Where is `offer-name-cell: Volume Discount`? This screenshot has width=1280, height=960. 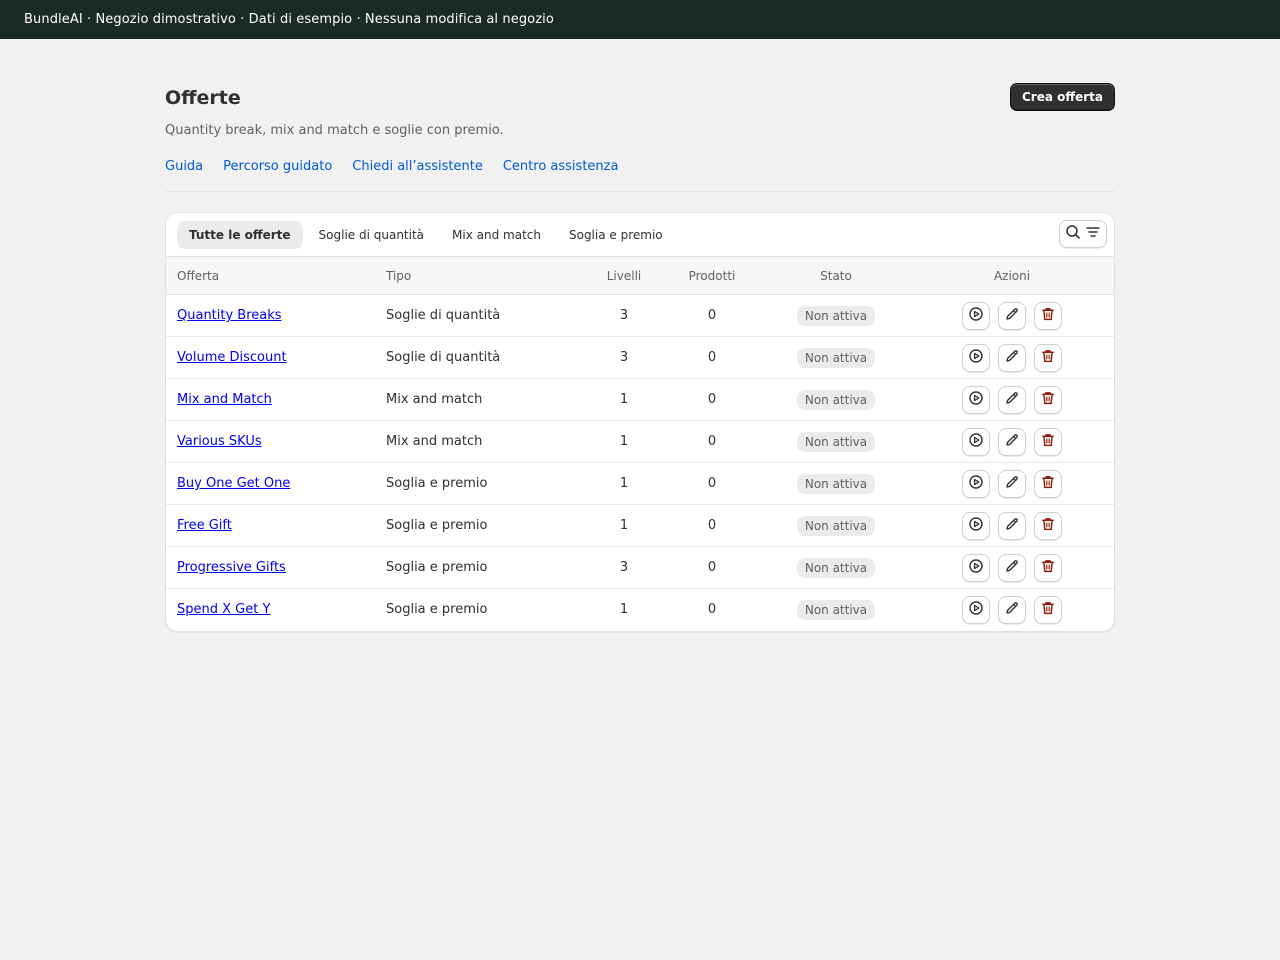
offer-name-cell: Volume Discount is located at coordinates (276, 358).